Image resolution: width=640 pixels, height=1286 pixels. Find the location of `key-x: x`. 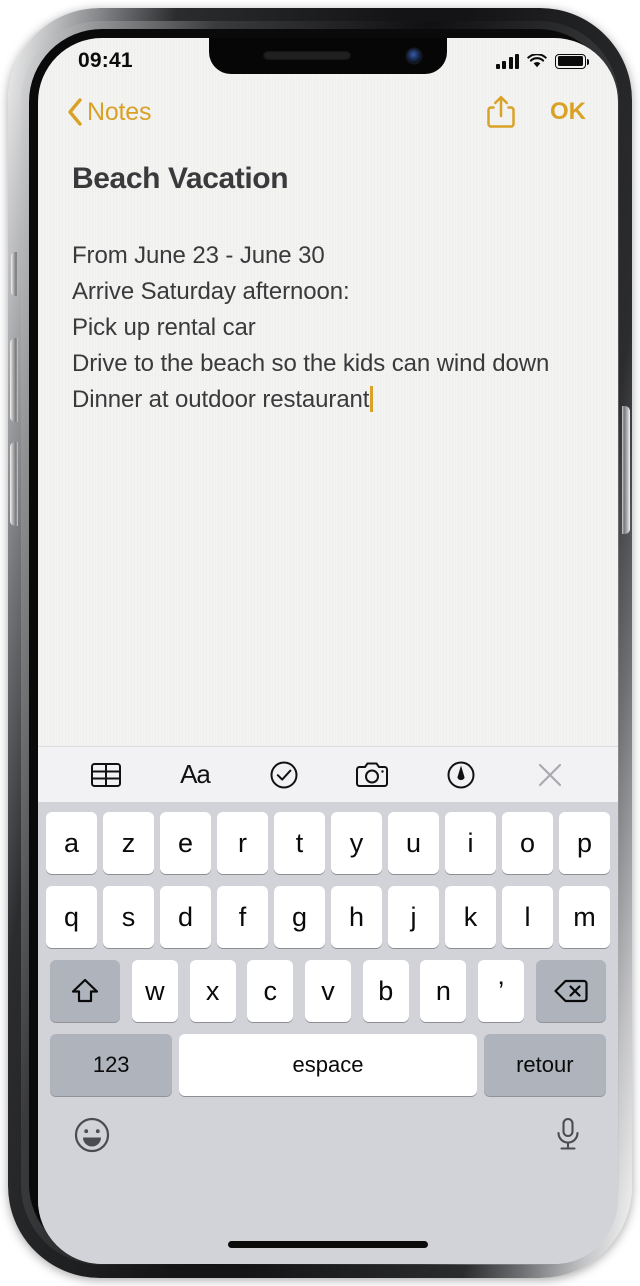

key-x: x is located at coordinates (212, 991).